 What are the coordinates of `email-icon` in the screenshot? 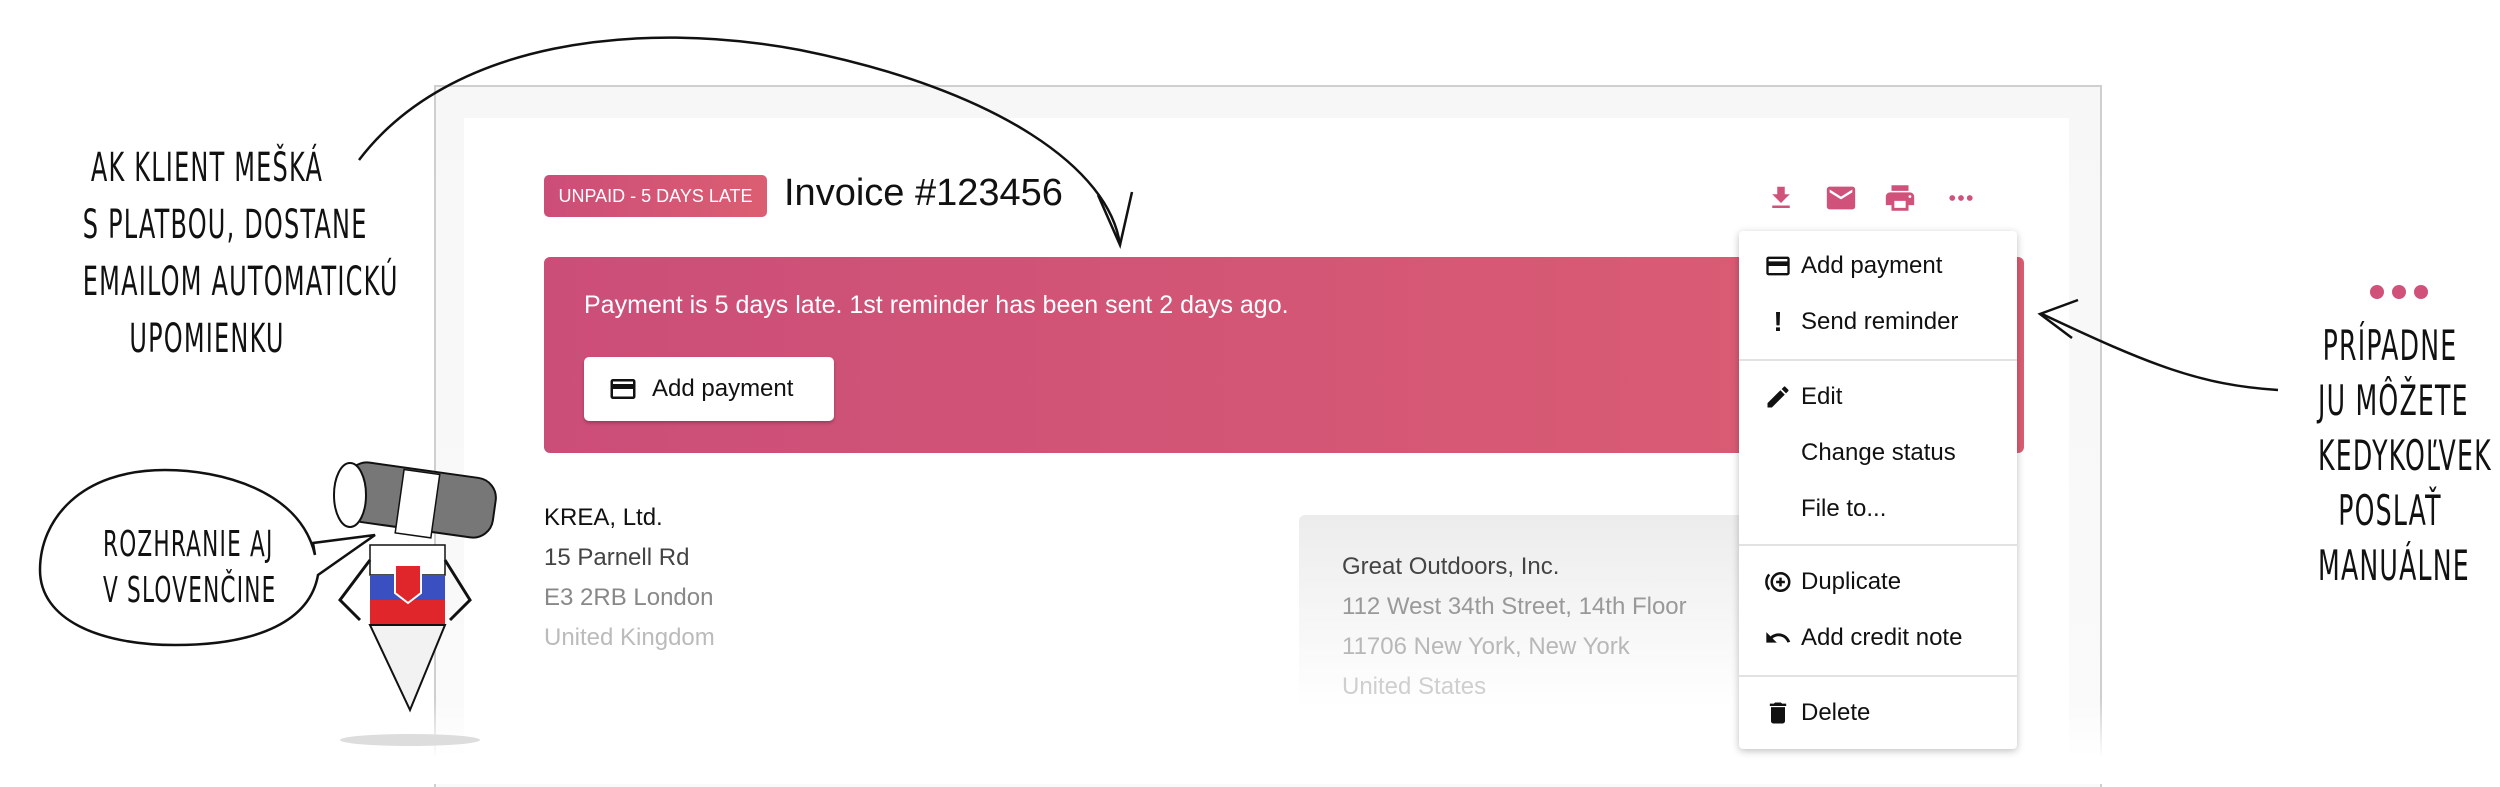 It's located at (1841, 198).